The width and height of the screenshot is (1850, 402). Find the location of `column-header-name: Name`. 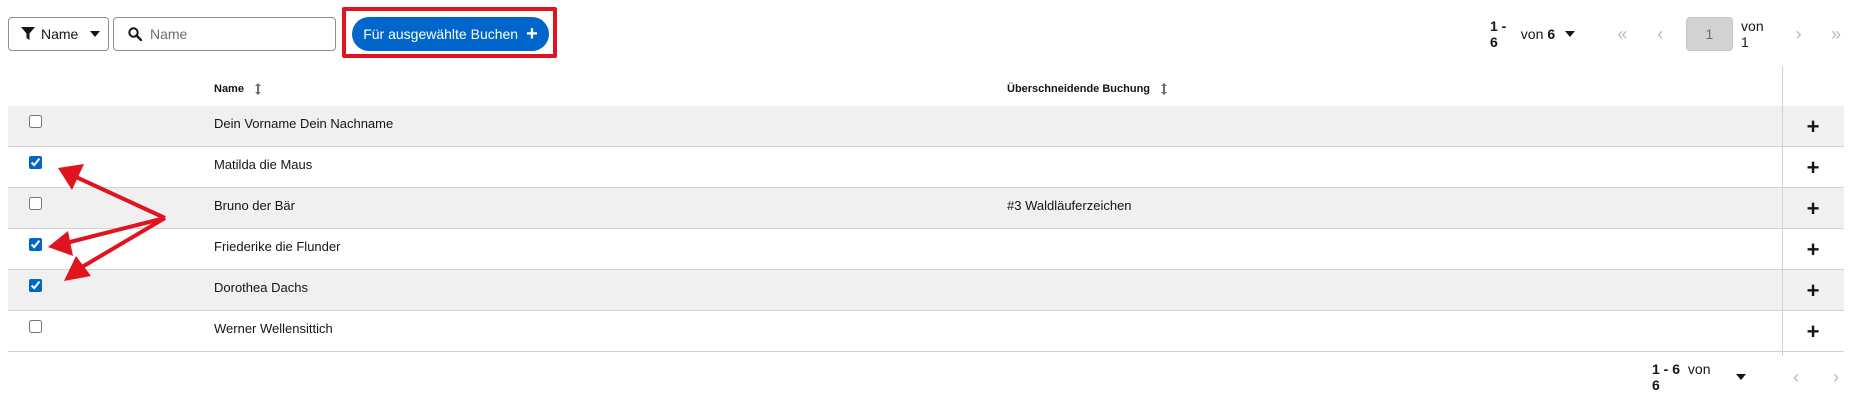

column-header-name: Name is located at coordinates (238, 89).